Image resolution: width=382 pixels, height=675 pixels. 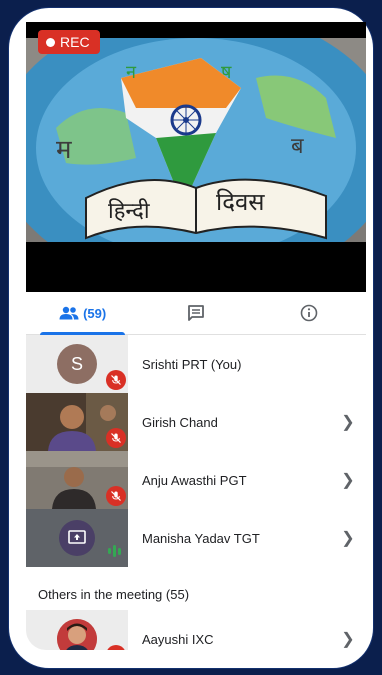 I want to click on map-letter-3: ष, so click(x=226, y=72).